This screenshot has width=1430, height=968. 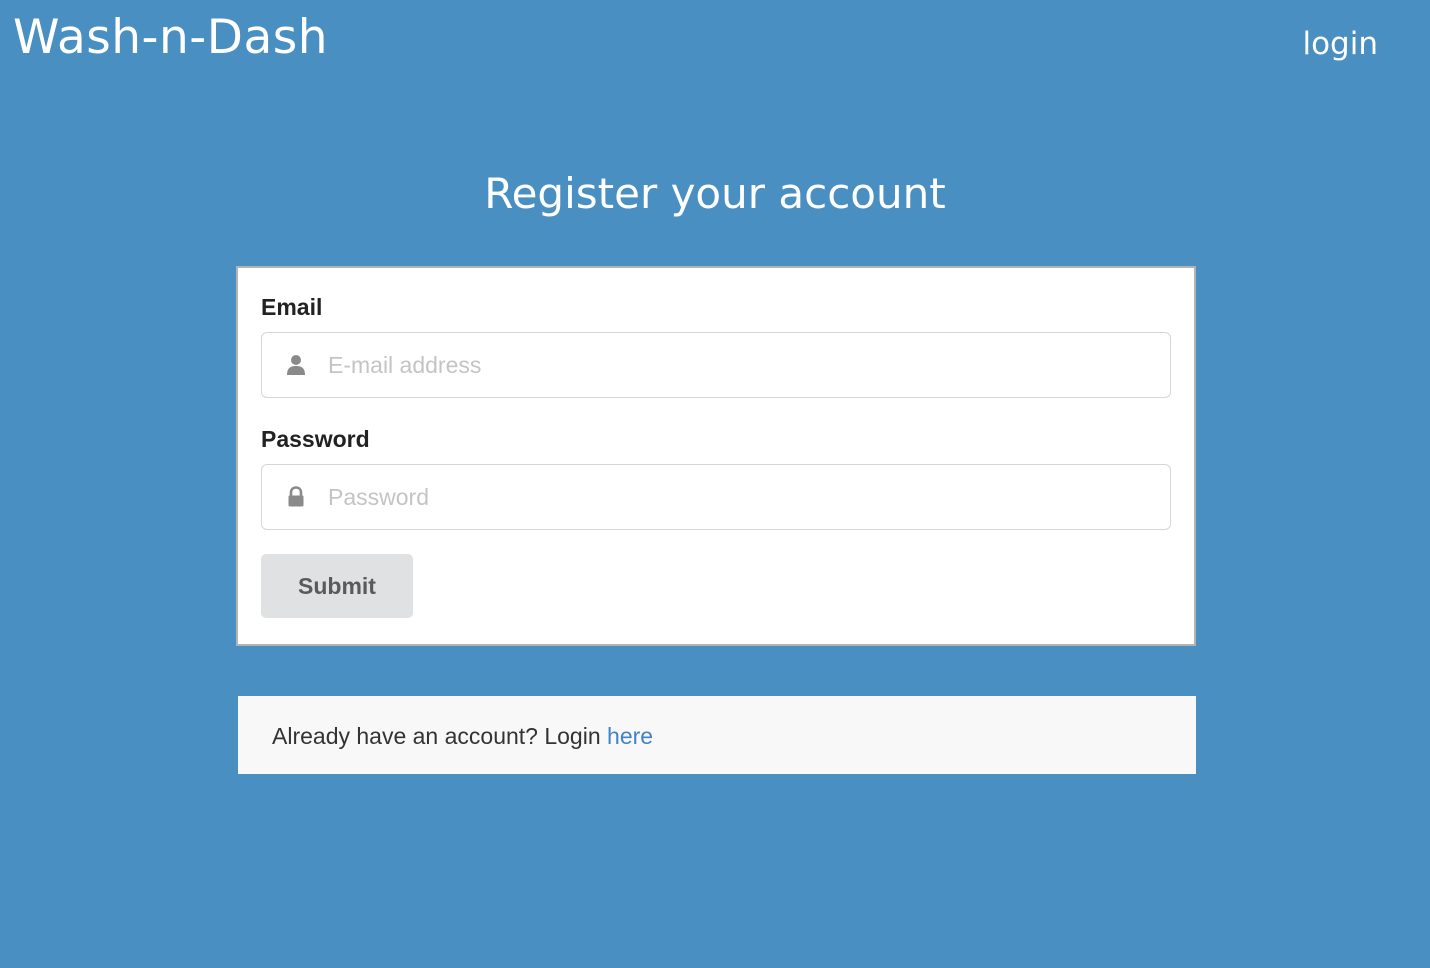 What do you see at coordinates (738, 365) in the screenshot?
I see `email-input` at bounding box center [738, 365].